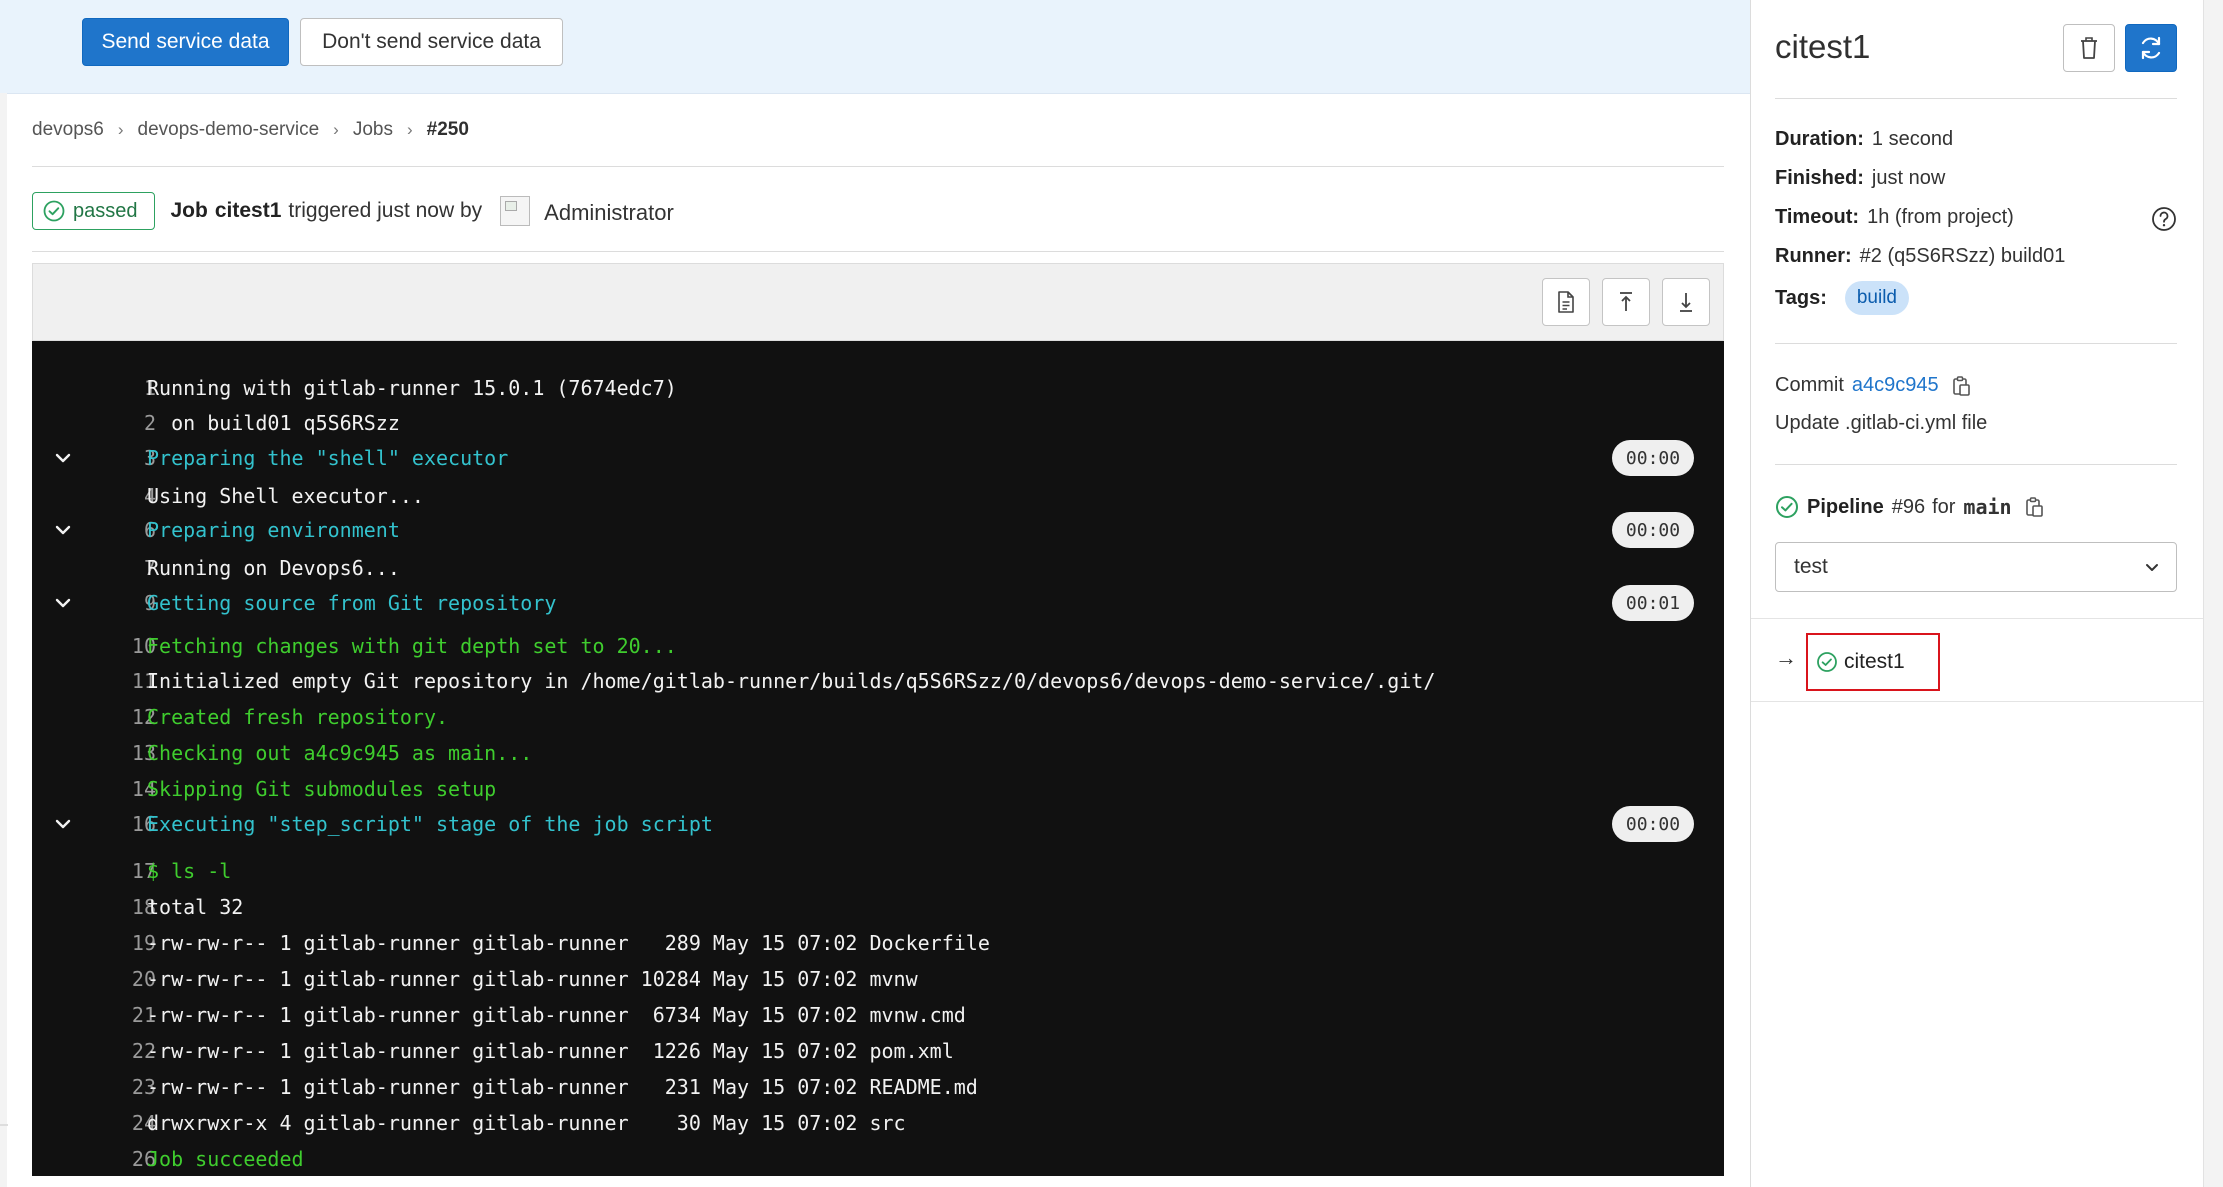 The height and width of the screenshot is (1187, 2223). Describe the element at coordinates (2164, 219) in the screenshot. I see `question-icon` at that location.